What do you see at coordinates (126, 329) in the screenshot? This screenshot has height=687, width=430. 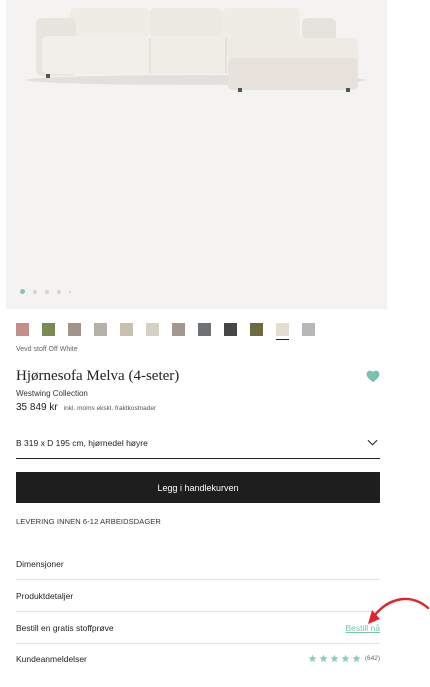 I see `swatch-sand` at bounding box center [126, 329].